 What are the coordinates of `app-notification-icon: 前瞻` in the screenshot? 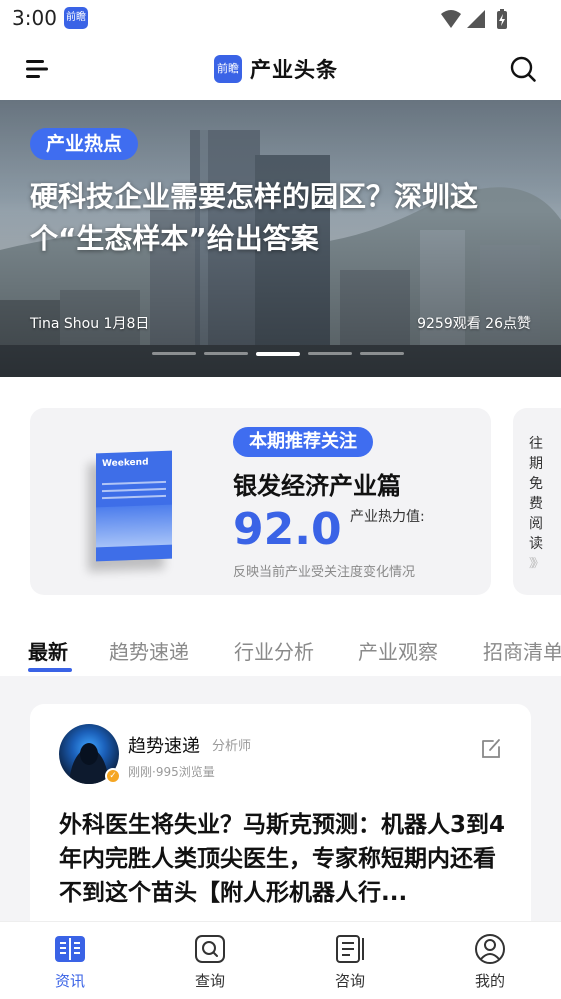 It's located at (76, 18).